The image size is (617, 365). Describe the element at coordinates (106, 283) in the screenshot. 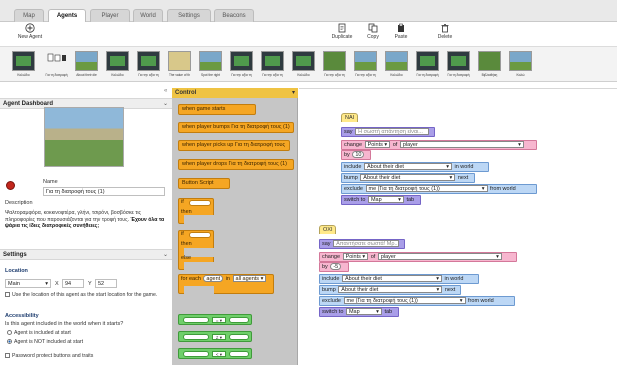

I see `y-coordinate-field: 52` at that location.